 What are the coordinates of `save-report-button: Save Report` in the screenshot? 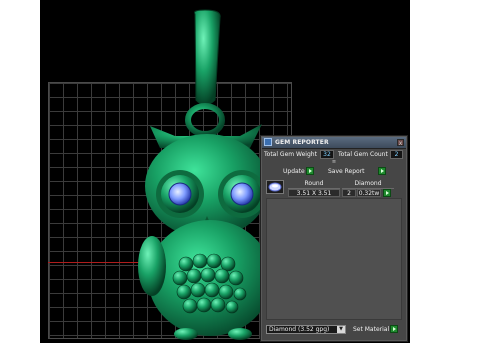 It's located at (346, 171).